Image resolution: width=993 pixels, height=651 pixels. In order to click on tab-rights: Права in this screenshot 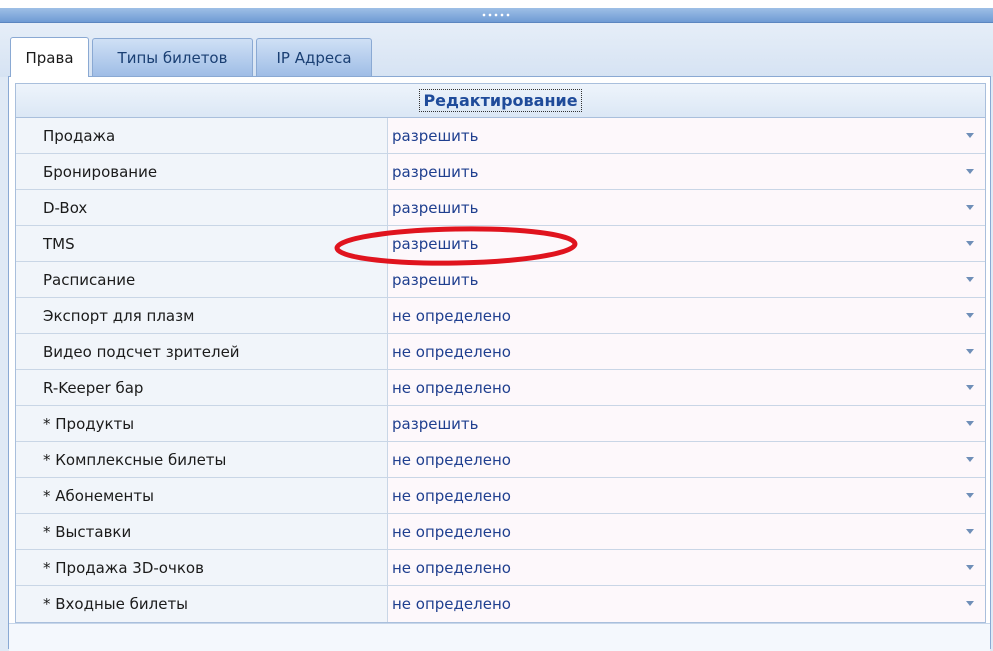, I will do `click(49, 57)`.